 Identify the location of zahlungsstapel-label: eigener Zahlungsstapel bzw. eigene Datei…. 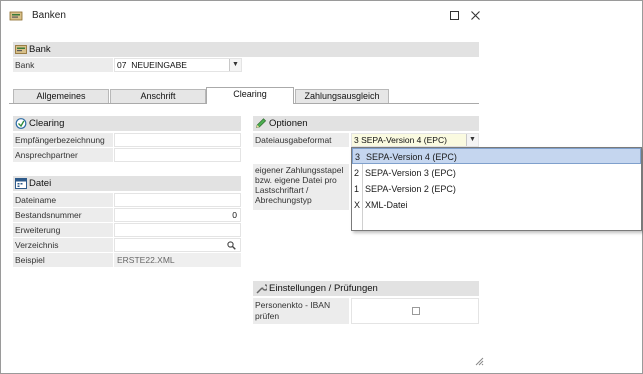
(301, 187).